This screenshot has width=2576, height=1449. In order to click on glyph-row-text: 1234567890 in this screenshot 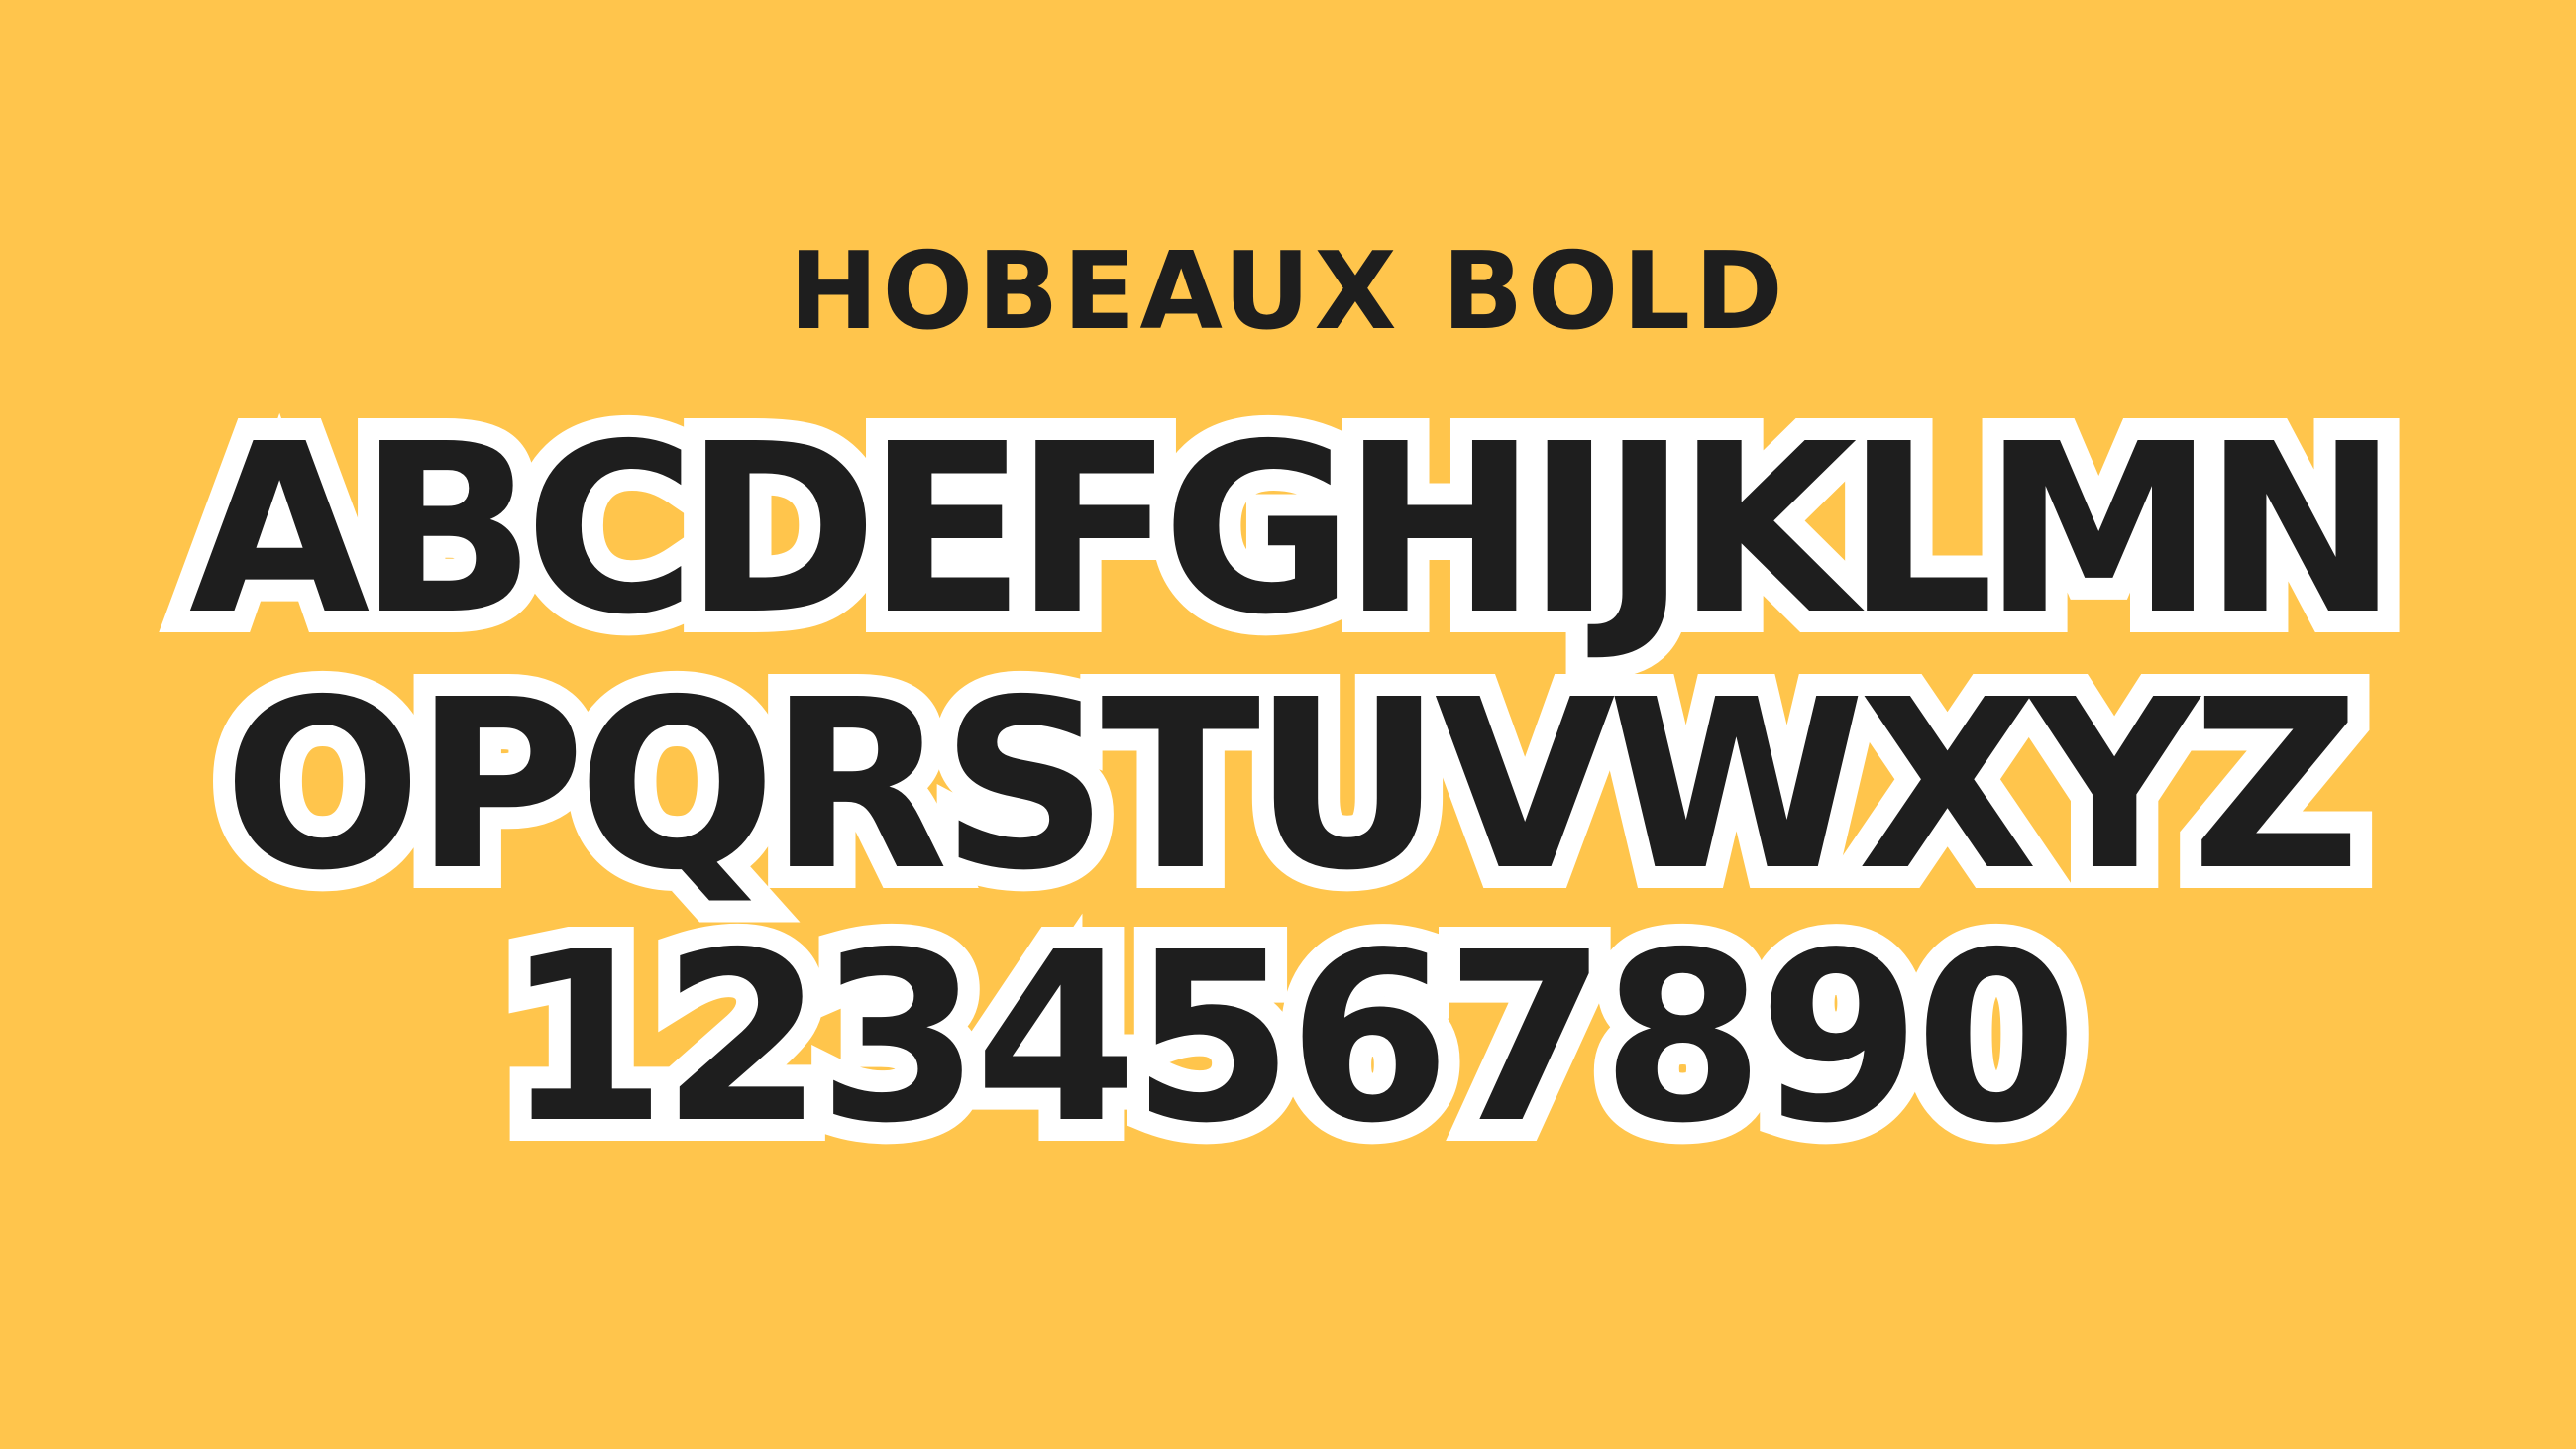, I will do `click(1291, 1039)`.